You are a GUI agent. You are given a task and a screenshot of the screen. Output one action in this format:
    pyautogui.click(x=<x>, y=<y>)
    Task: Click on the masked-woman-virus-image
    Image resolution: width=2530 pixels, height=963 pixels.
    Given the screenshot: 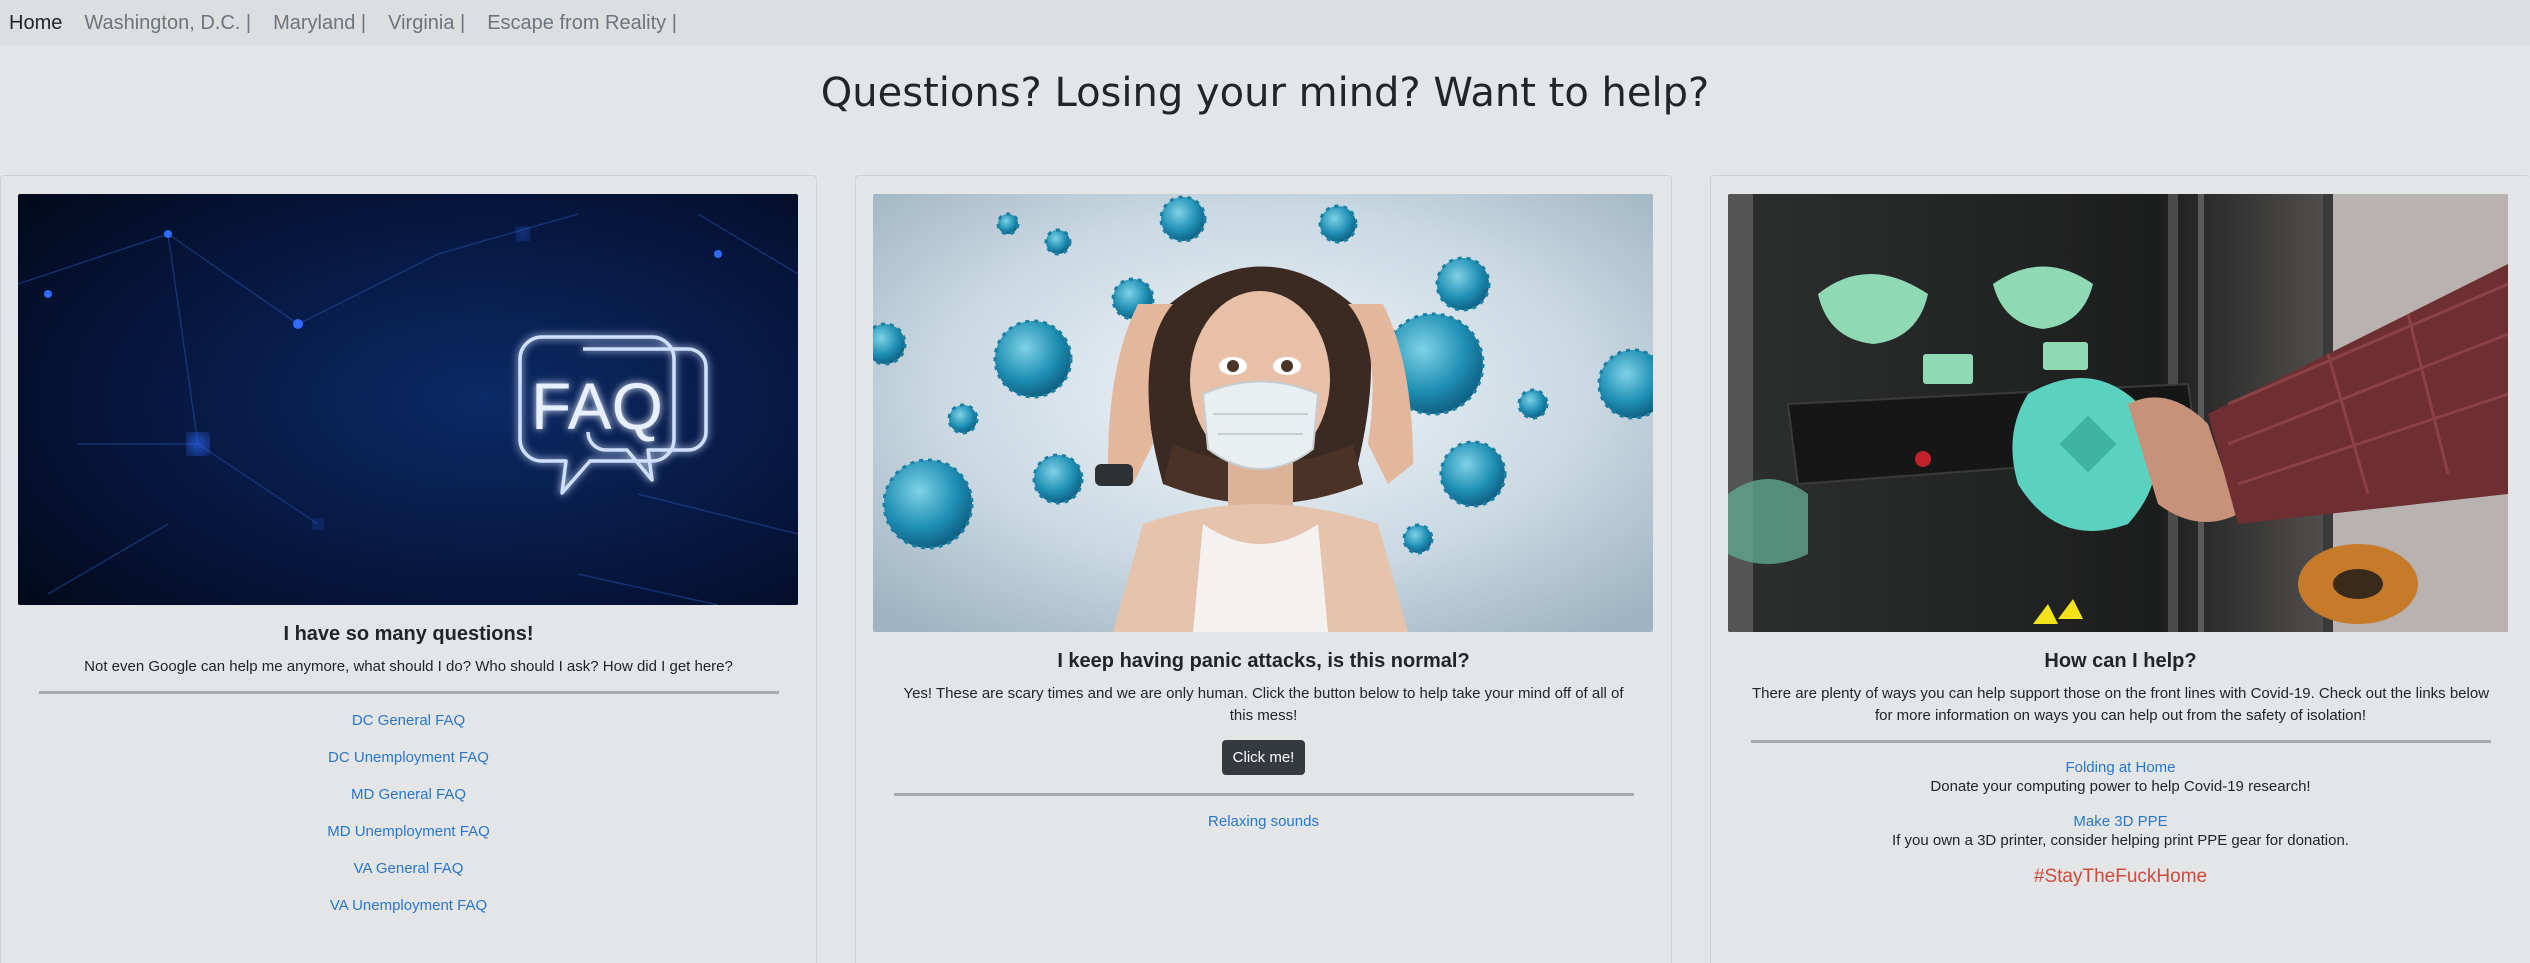 What is the action you would take?
    pyautogui.click(x=1263, y=413)
    